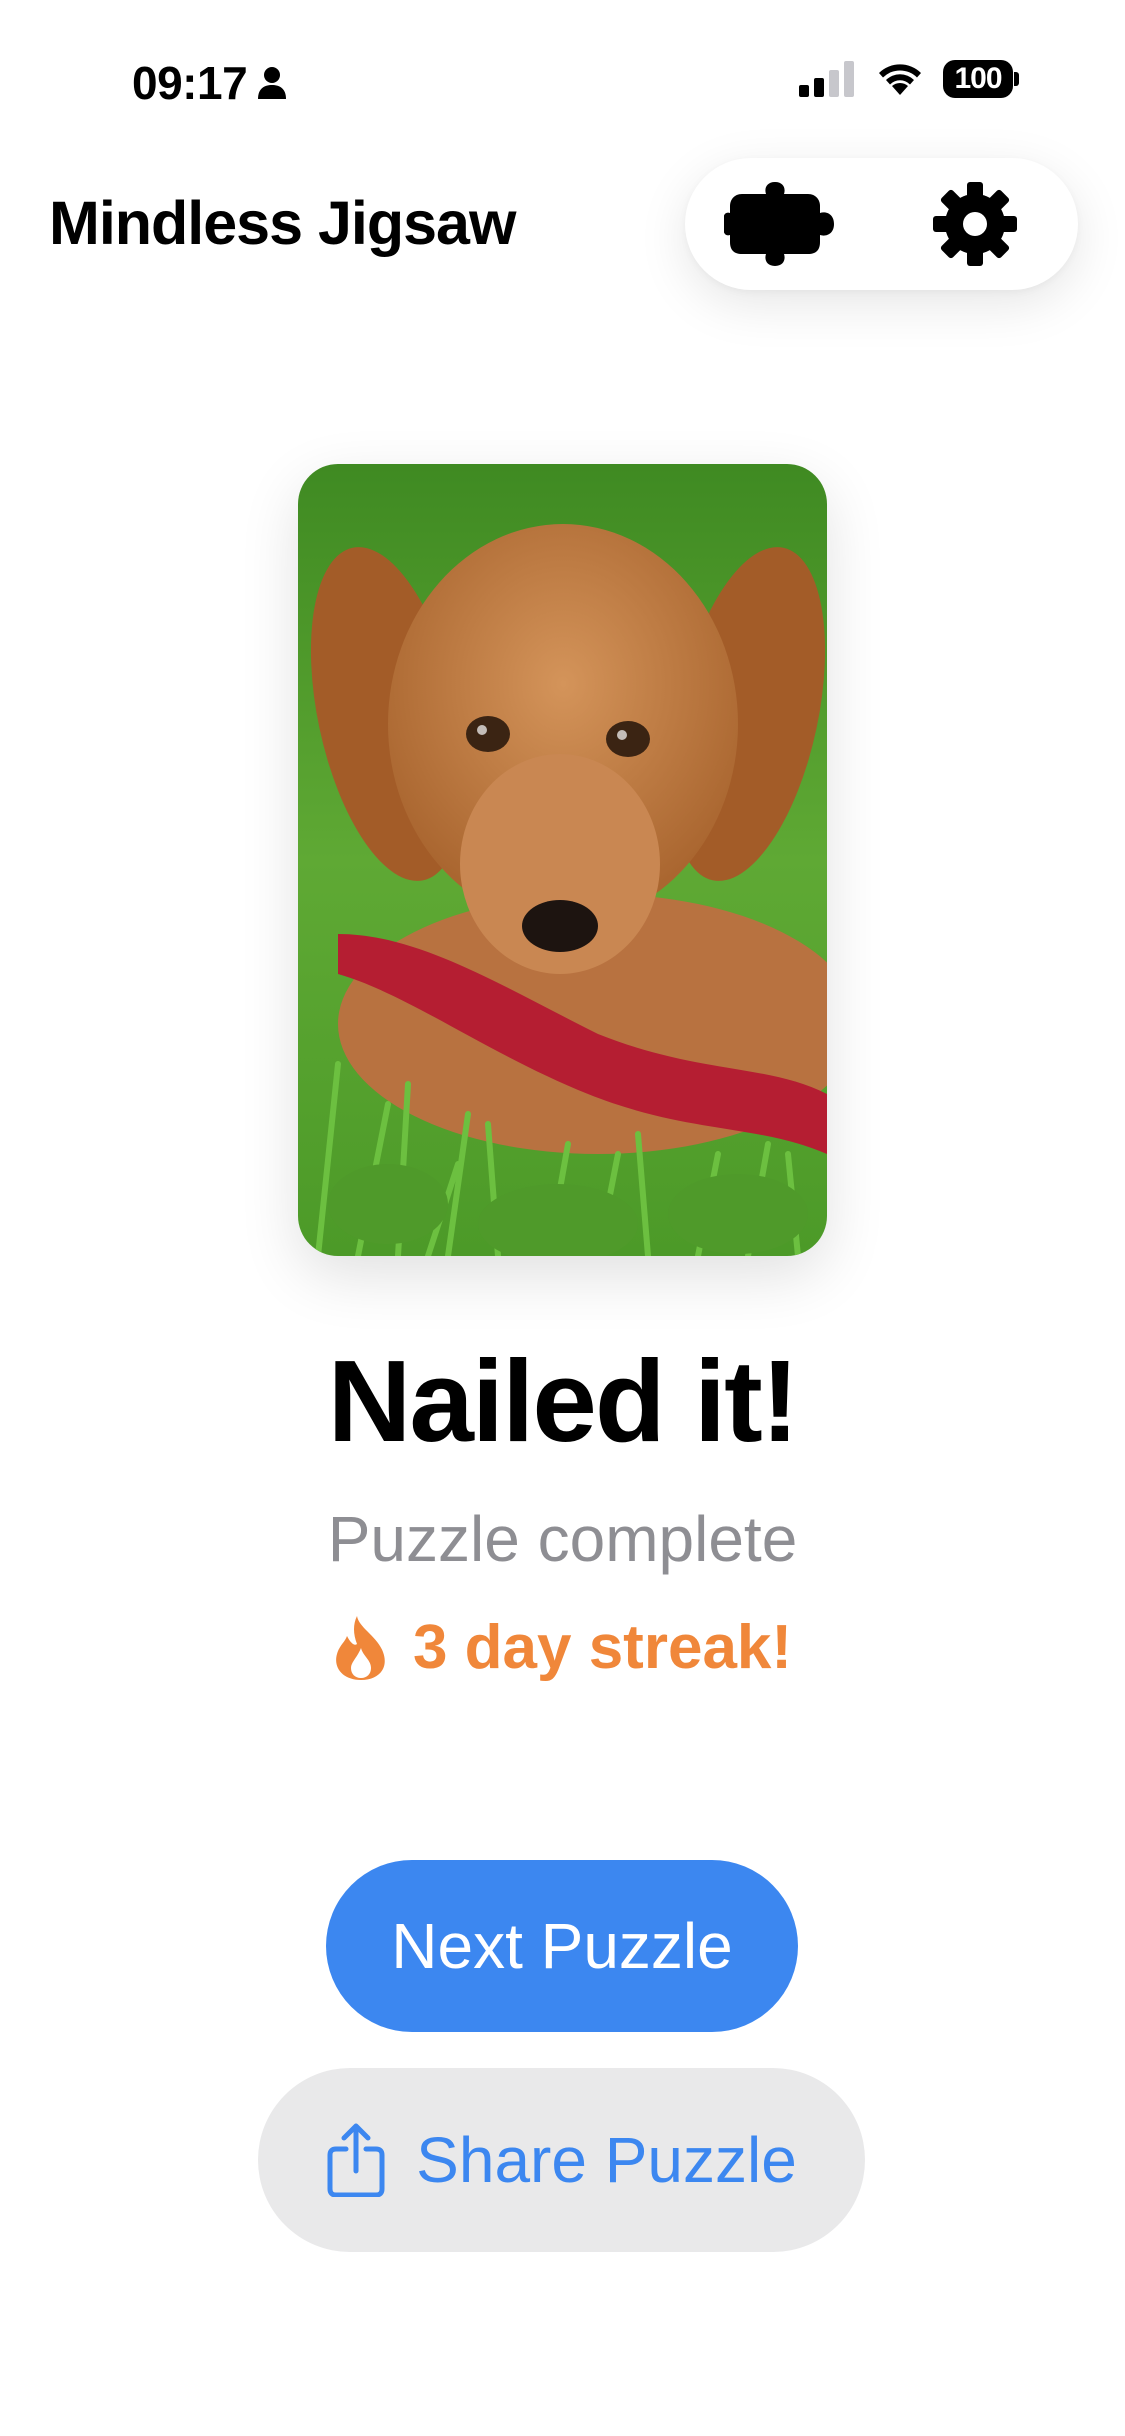  What do you see at coordinates (978, 79) in the screenshot?
I see `battery-level: 100` at bounding box center [978, 79].